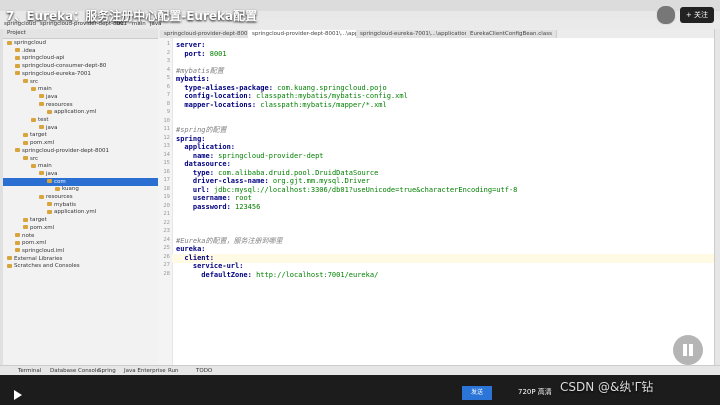 This screenshot has height=405, width=720. I want to click on tree-item: Scratches and Consoles, so click(82, 266).